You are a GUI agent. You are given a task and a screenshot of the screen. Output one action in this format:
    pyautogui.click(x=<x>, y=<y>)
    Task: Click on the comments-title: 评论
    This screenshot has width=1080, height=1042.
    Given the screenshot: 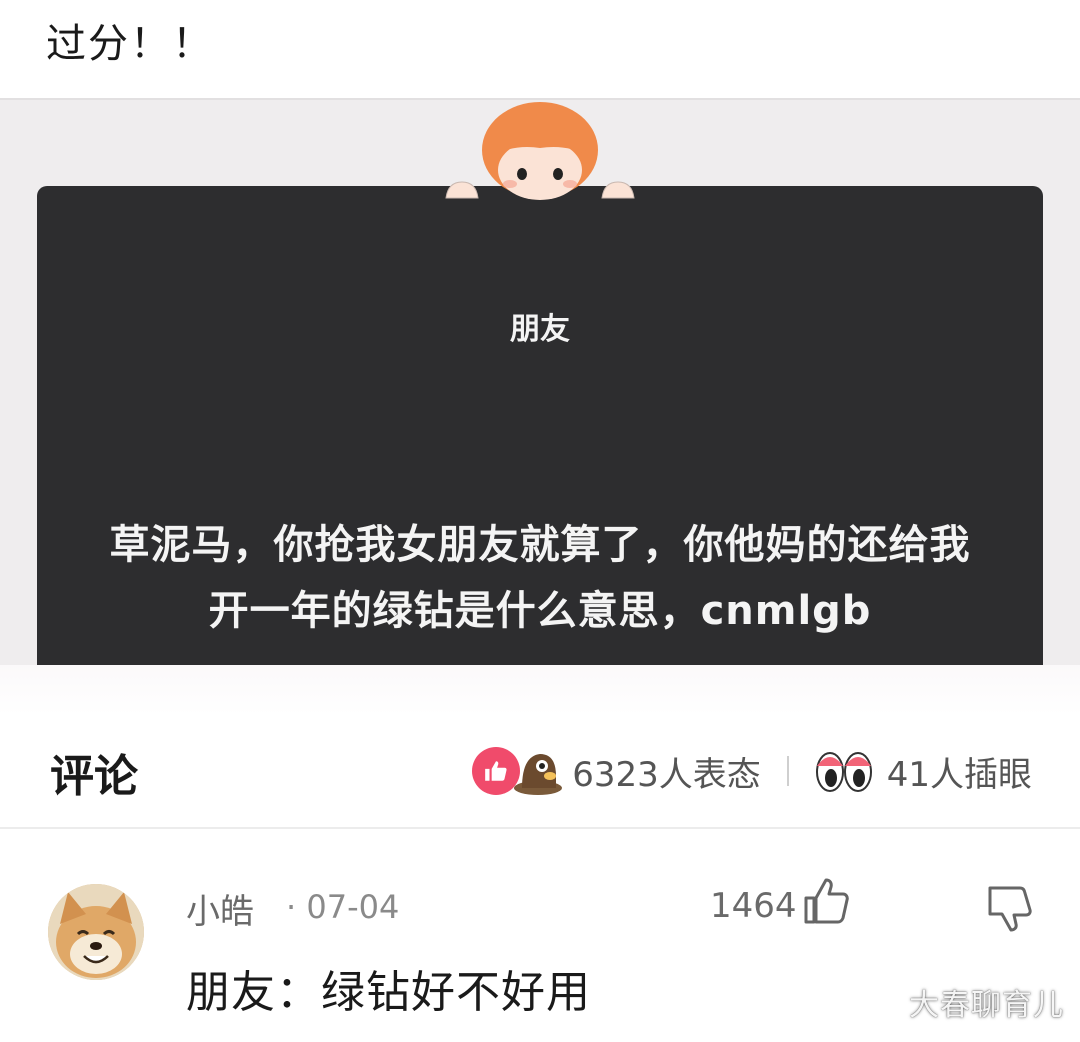 What is the action you would take?
    pyautogui.click(x=94, y=776)
    